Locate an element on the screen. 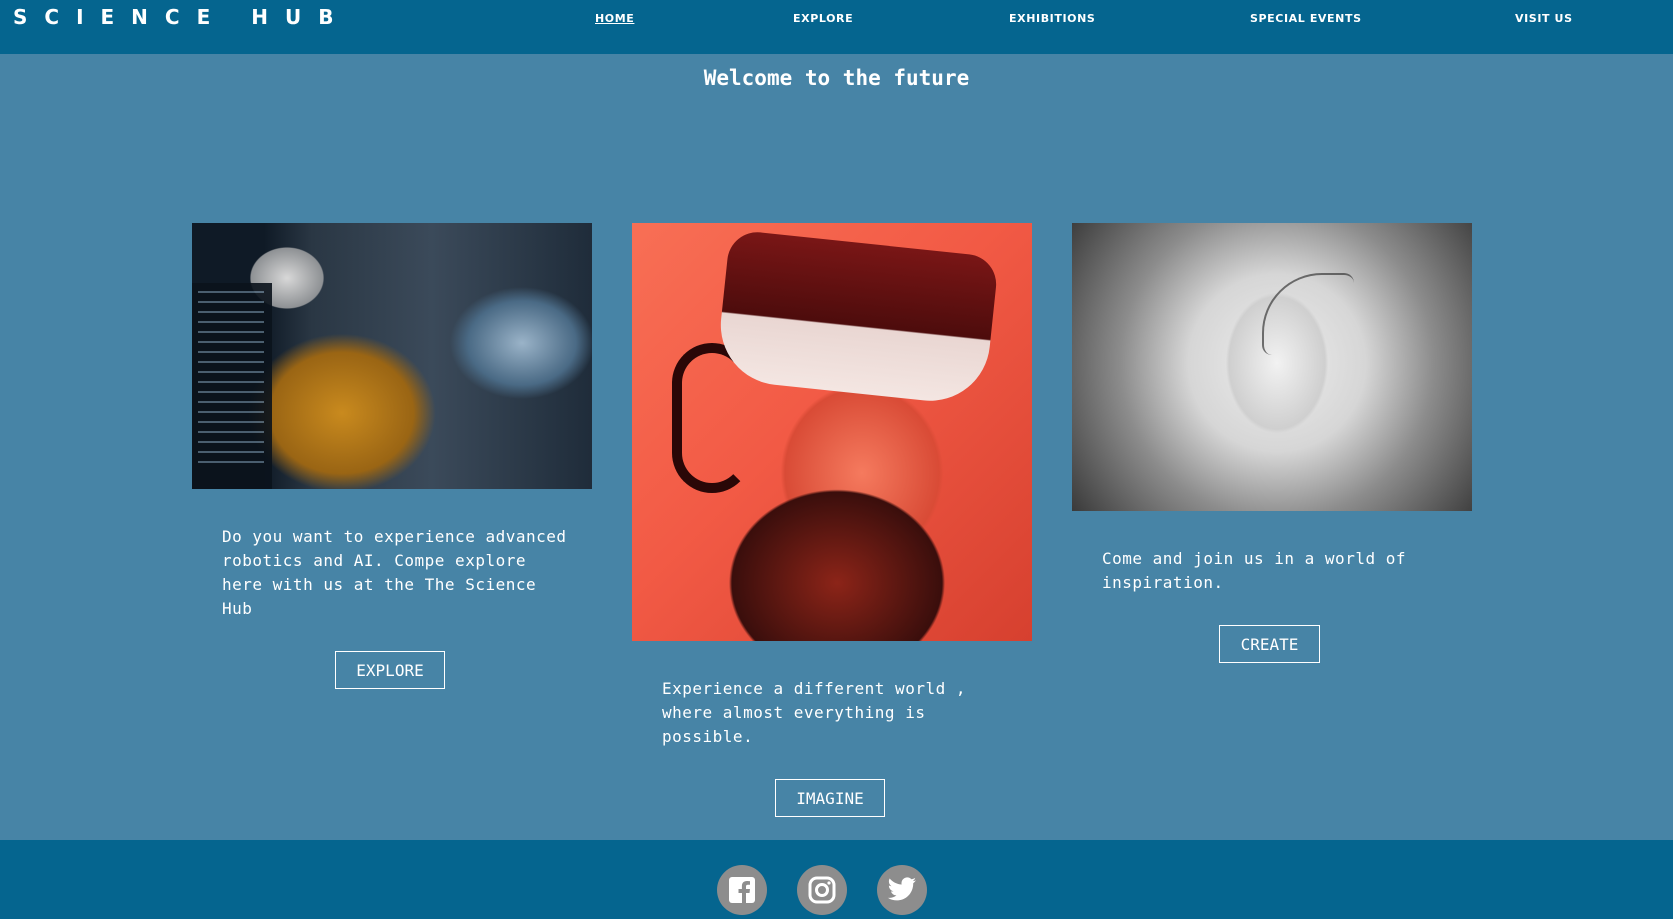  nav-special-events-link: SPECIAL EVENTS is located at coordinates (1306, 18).